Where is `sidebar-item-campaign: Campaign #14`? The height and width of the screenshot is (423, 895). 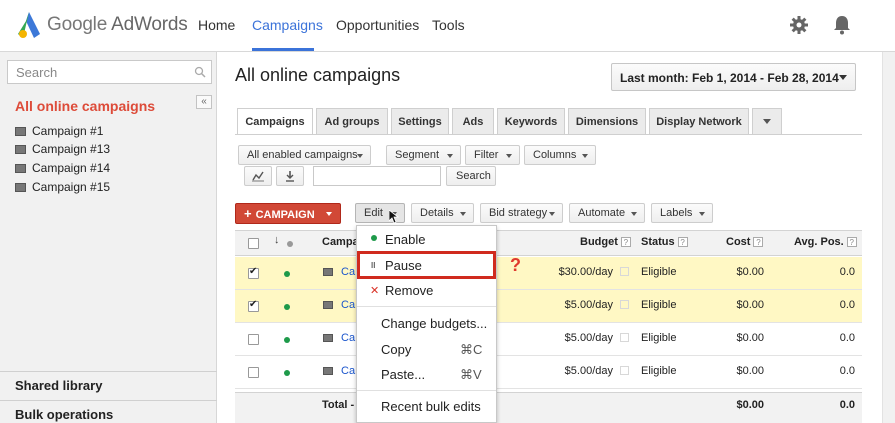
sidebar-item-campaign: Campaign #14 is located at coordinates (62, 168).